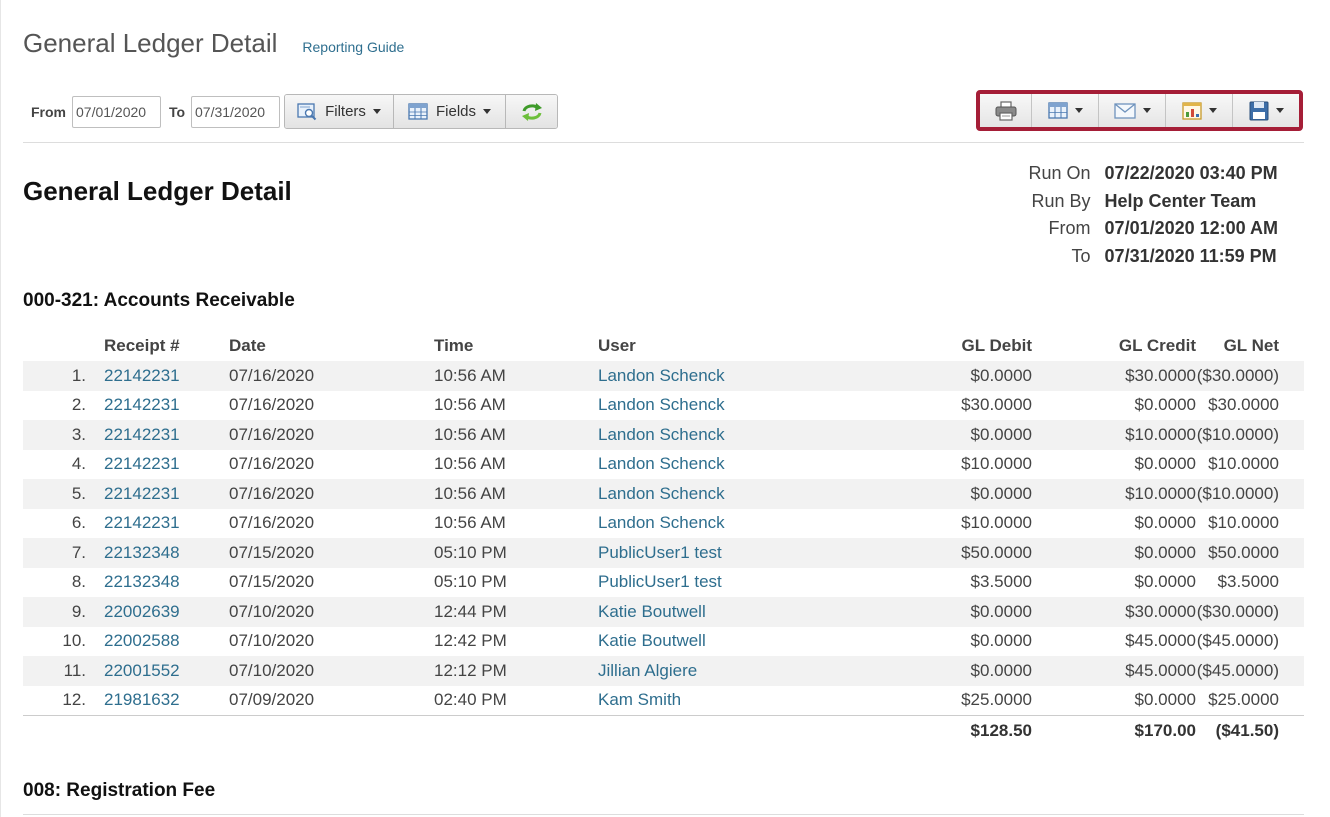 This screenshot has width=1330, height=817. Describe the element at coordinates (78, 523) in the screenshot. I see `row-index: 6.` at that location.